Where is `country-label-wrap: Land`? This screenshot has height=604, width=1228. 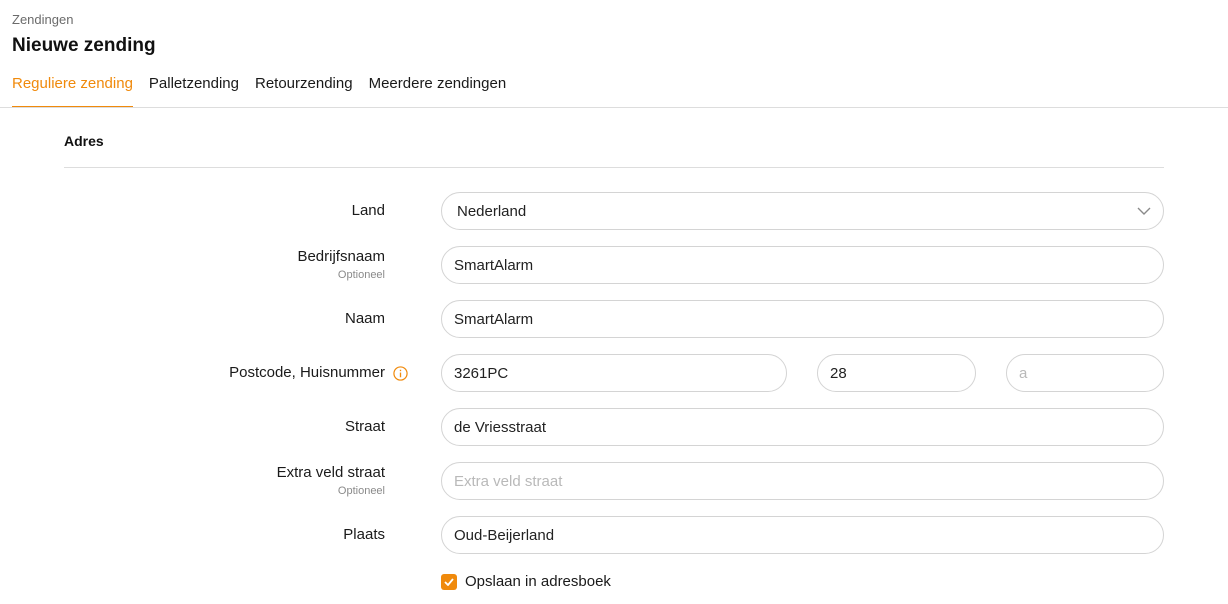 country-label-wrap: Land is located at coordinates (368, 211).